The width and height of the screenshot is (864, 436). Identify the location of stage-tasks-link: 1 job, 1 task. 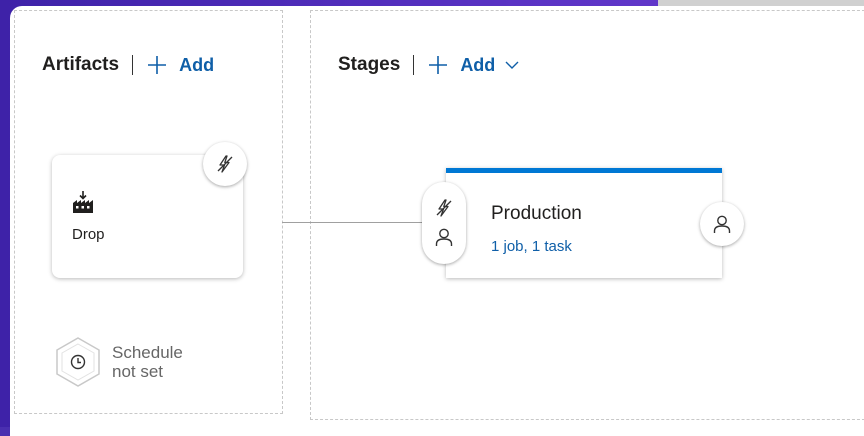
(531, 246).